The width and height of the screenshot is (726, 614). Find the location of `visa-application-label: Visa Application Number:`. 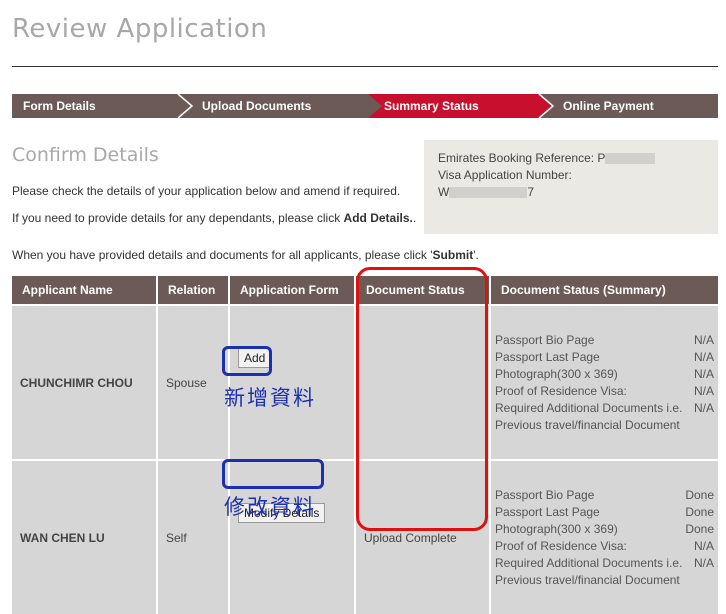

visa-application-label: Visa Application Number: is located at coordinates (505, 175).